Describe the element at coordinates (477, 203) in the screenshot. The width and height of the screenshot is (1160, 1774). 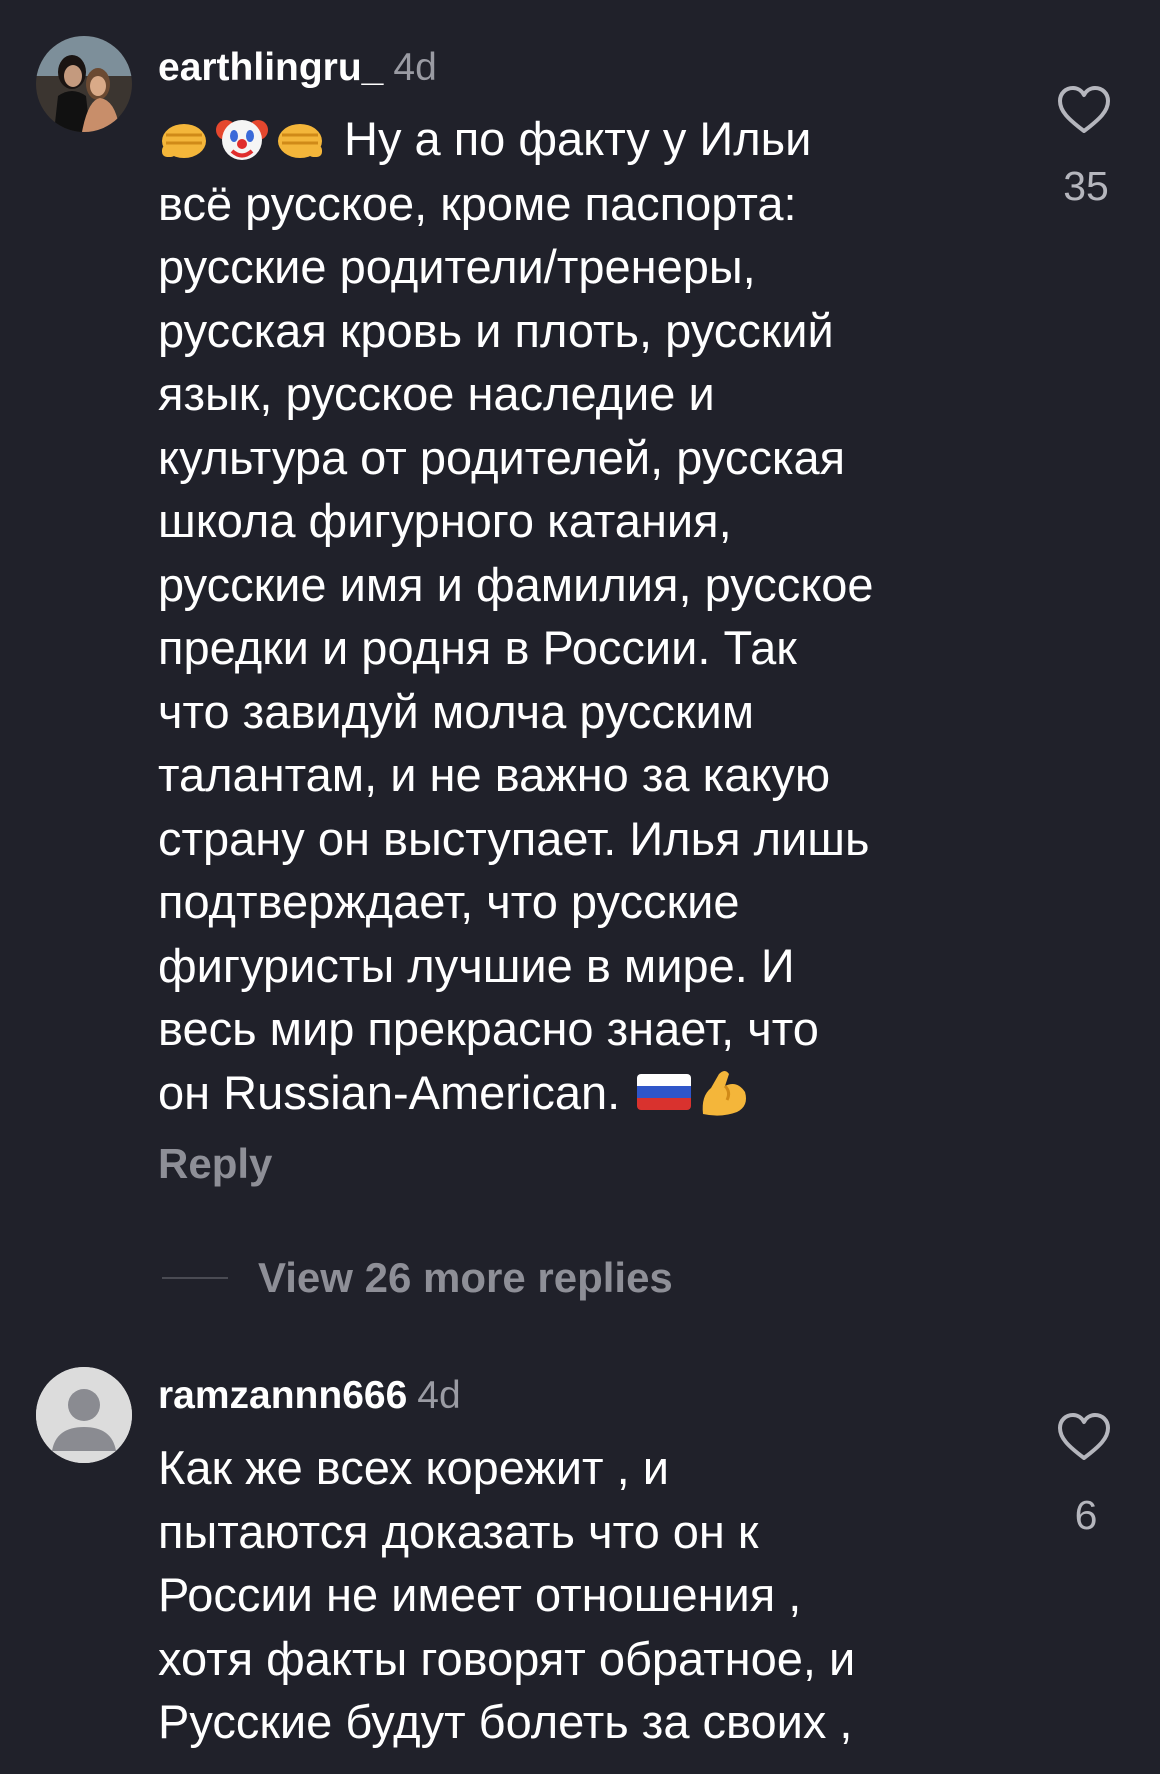
I see `comment-line: всё русское, кроме паспорта:` at that location.